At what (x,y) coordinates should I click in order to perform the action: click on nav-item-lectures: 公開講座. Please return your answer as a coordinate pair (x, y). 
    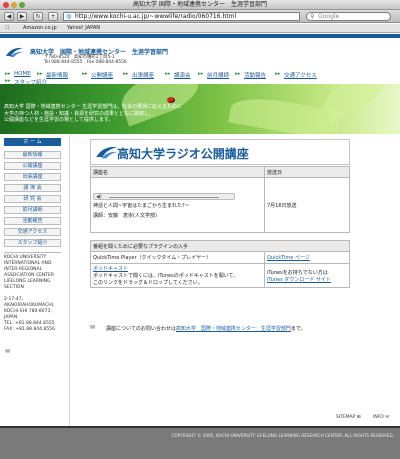
    Looking at the image, I should click on (102, 75).